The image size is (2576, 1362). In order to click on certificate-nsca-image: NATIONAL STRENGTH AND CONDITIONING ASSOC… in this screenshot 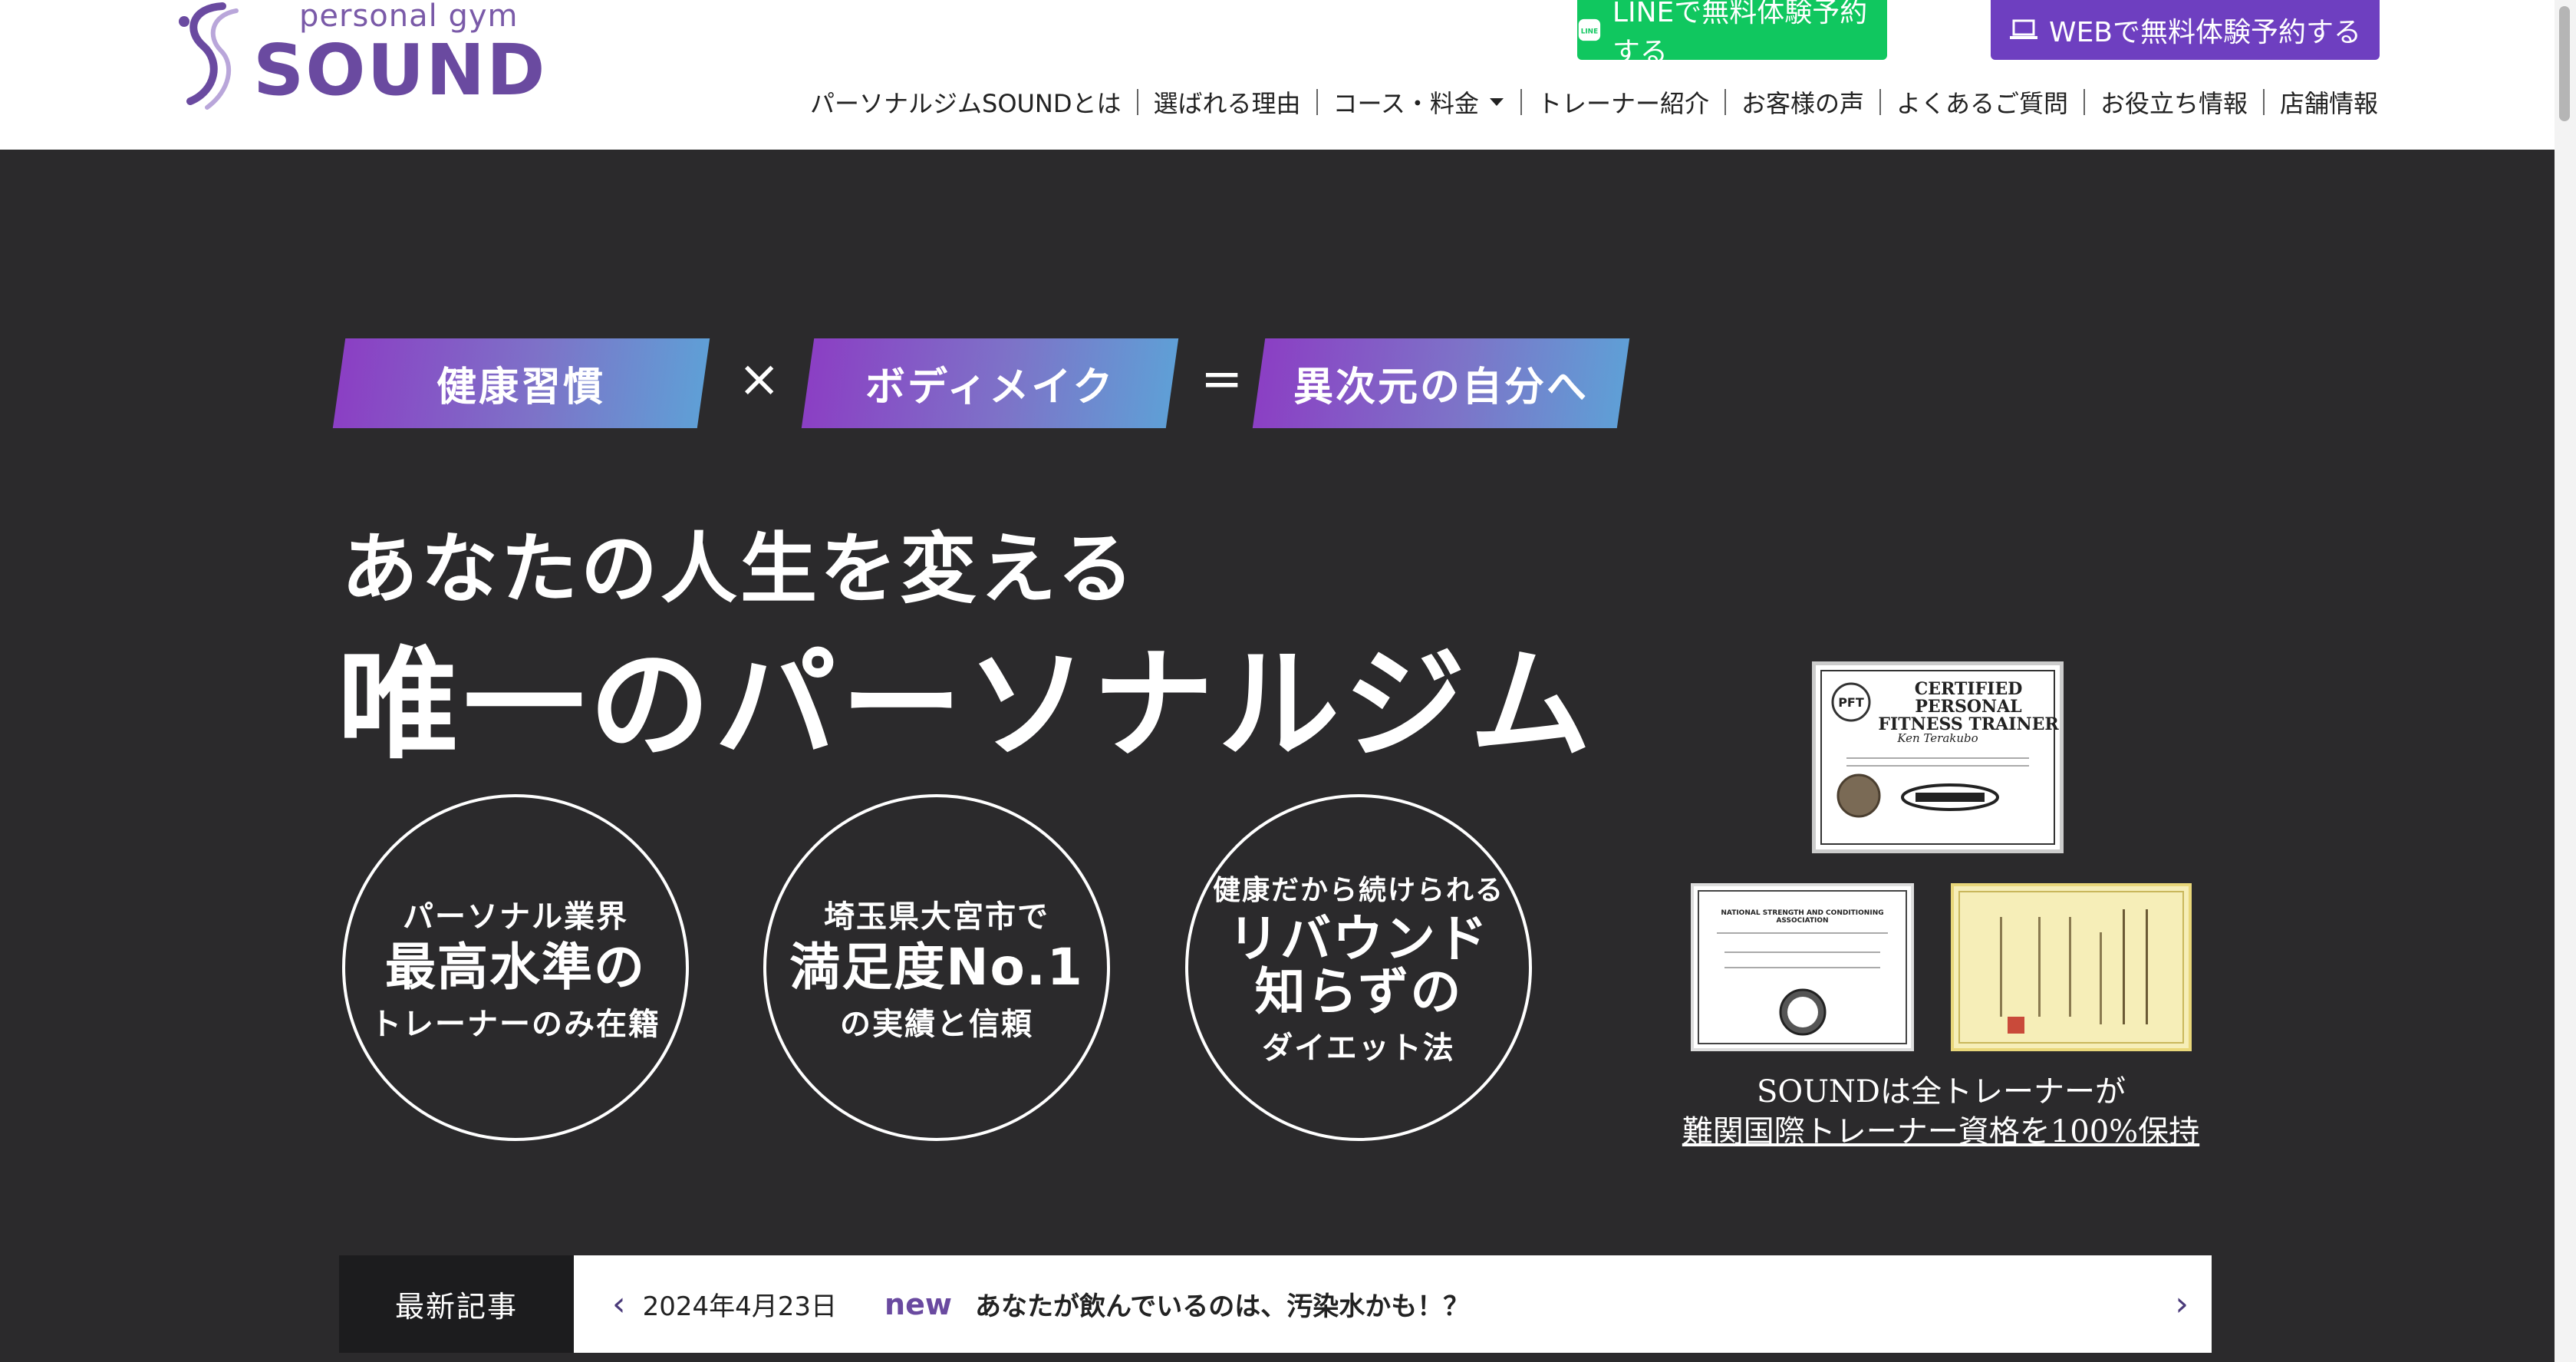, I will do `click(1802, 967)`.